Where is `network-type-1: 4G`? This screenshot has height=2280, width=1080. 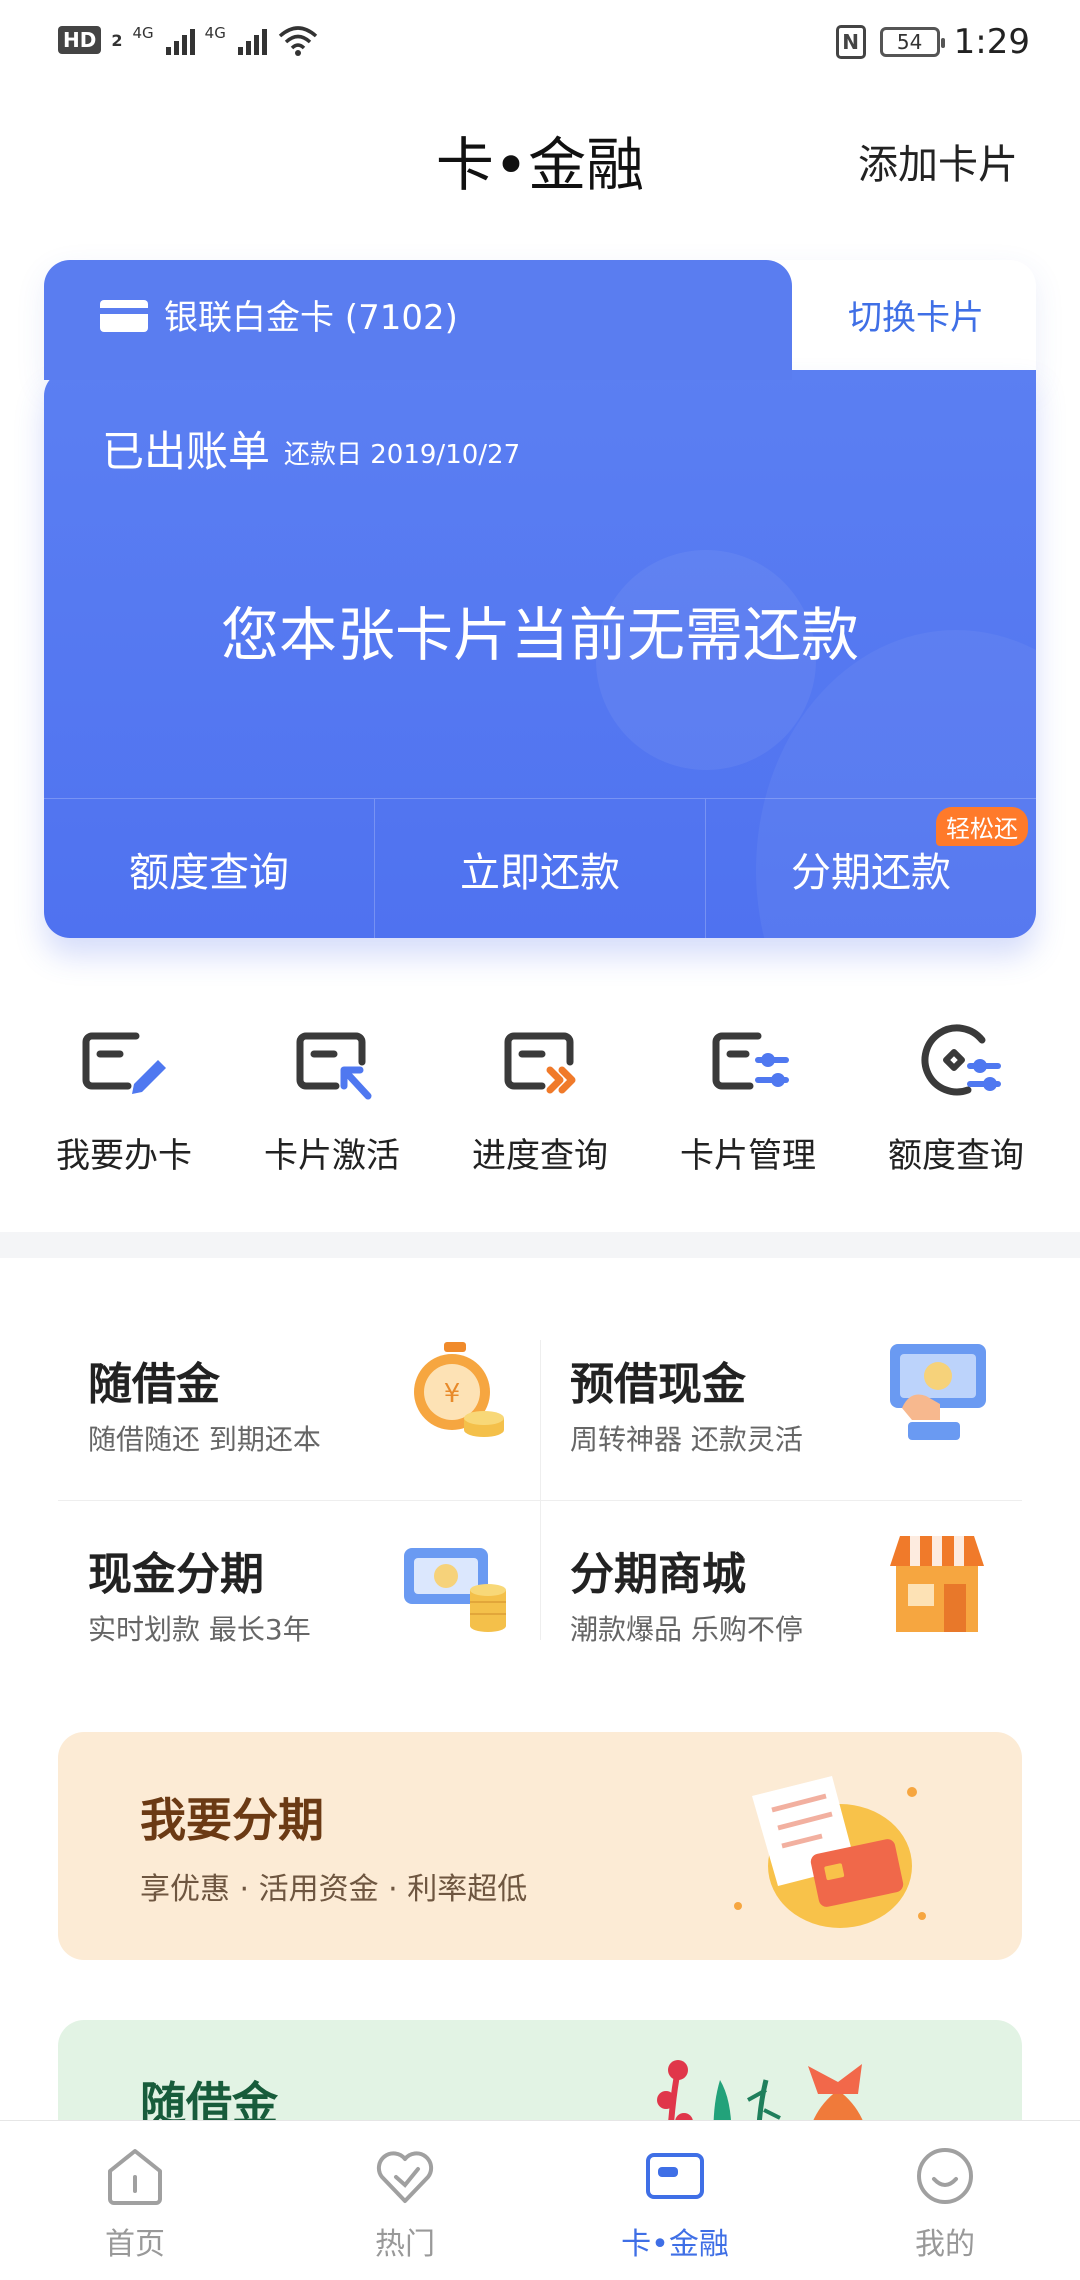 network-type-1: 4G is located at coordinates (143, 33).